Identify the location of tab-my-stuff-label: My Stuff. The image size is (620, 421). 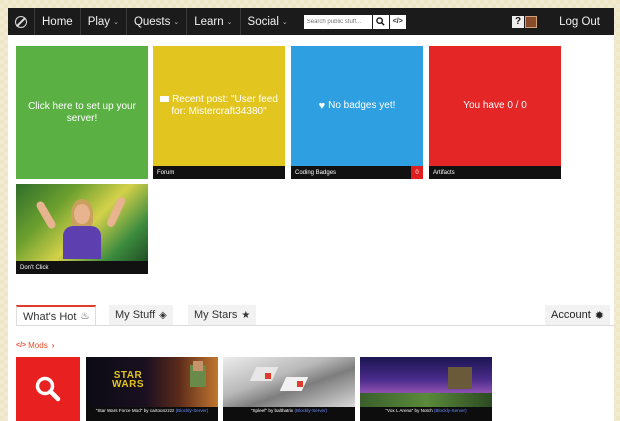
(135, 315).